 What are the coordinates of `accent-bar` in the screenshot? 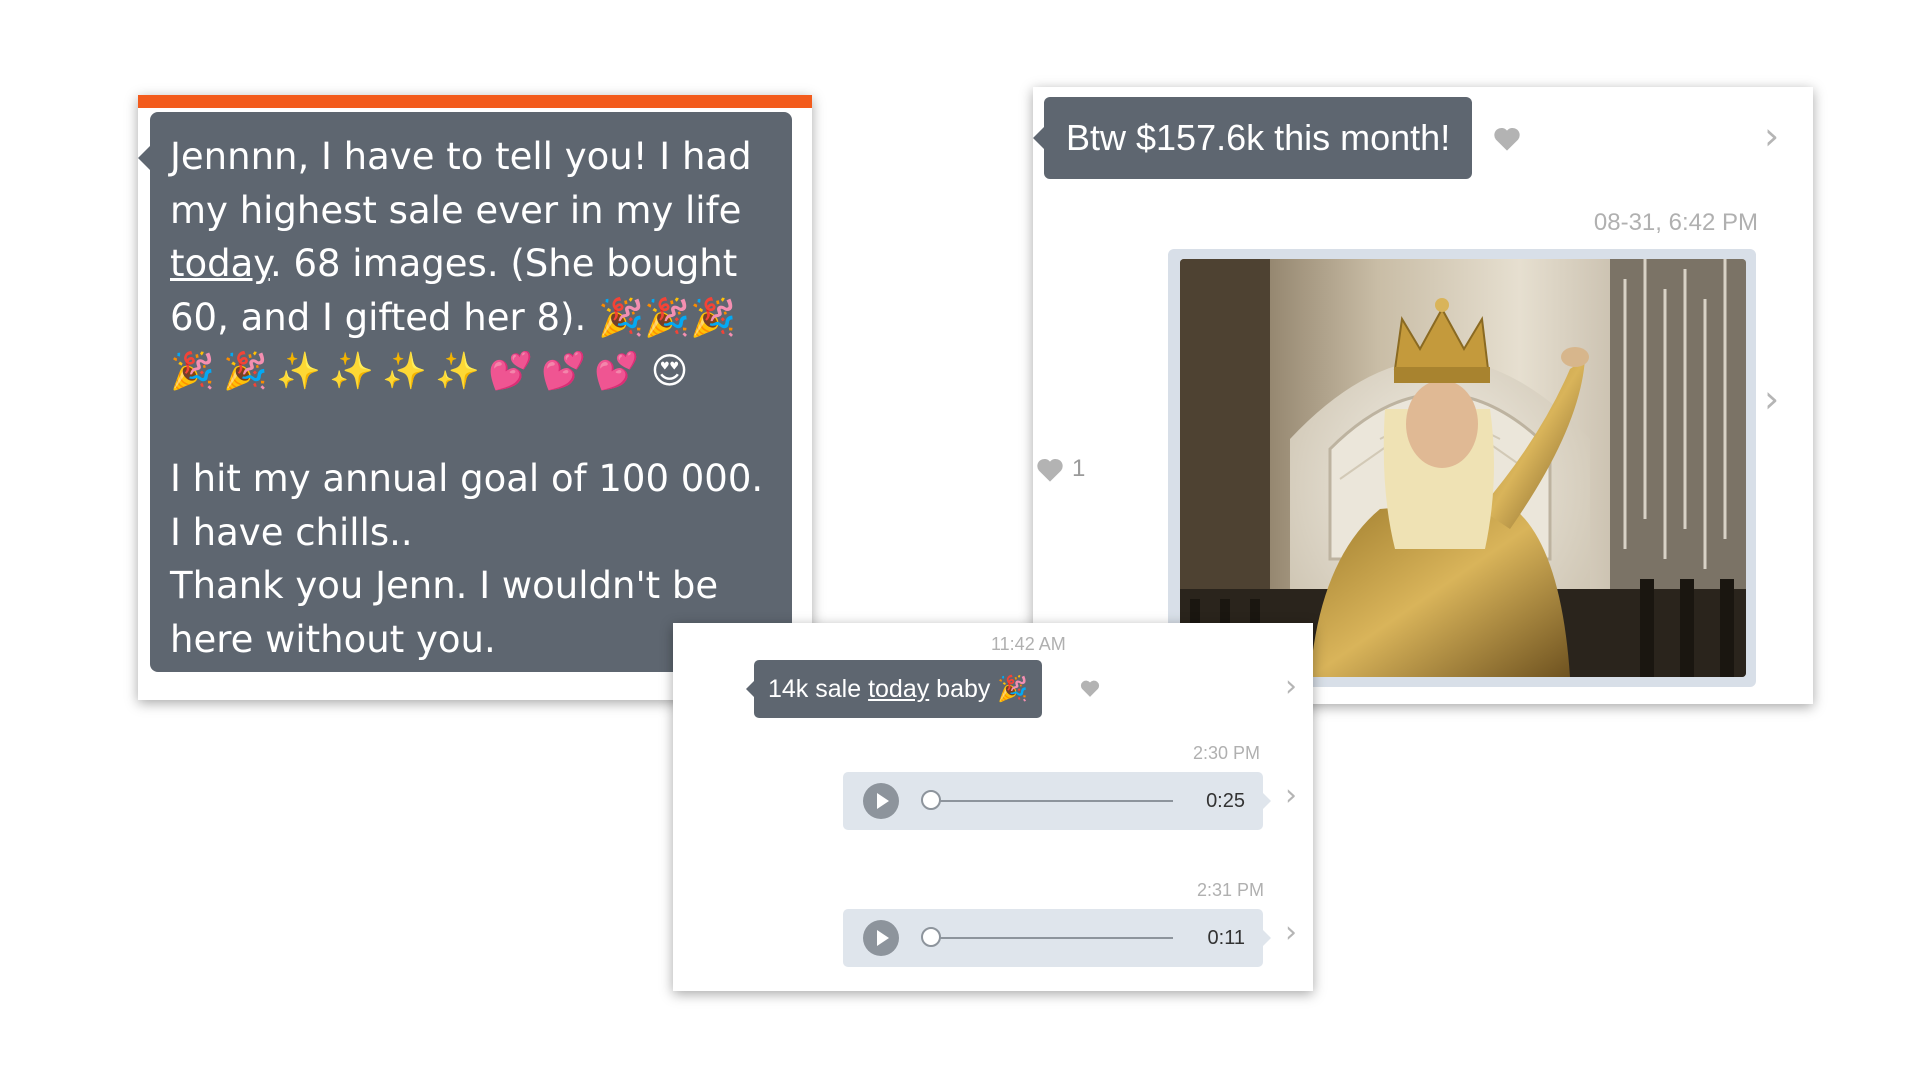 It's located at (475, 101).